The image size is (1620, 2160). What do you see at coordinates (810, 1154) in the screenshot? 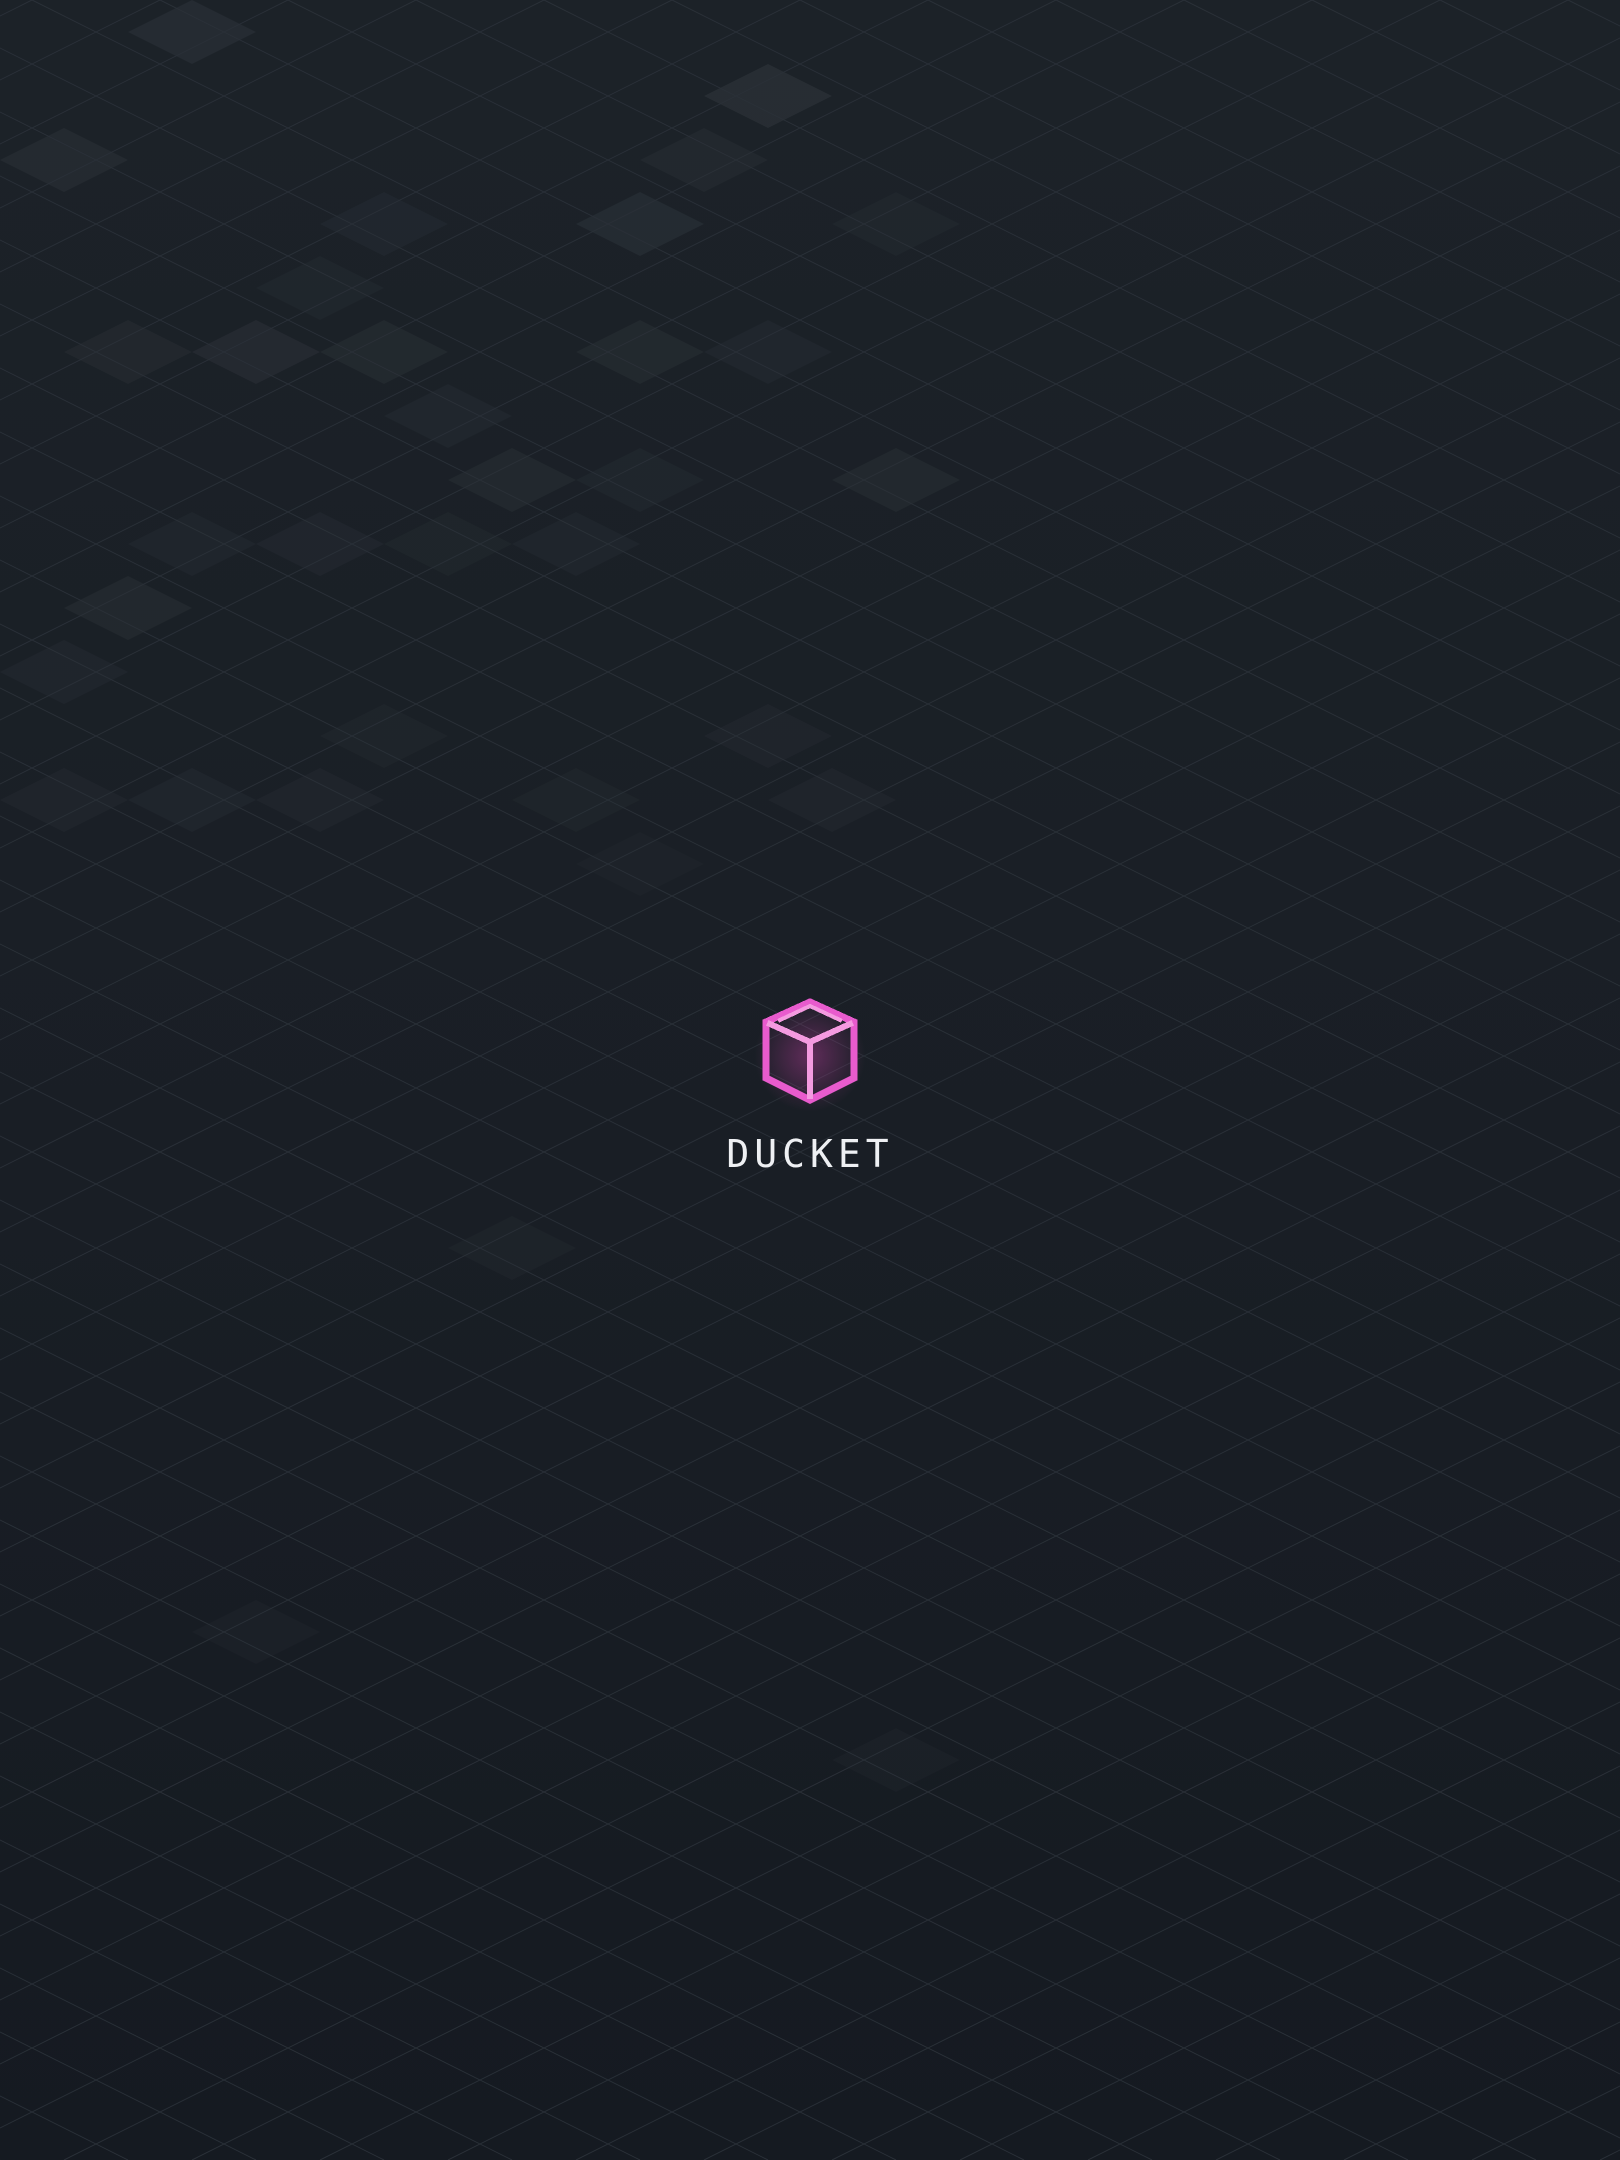
I see `app-name: DUCKET` at bounding box center [810, 1154].